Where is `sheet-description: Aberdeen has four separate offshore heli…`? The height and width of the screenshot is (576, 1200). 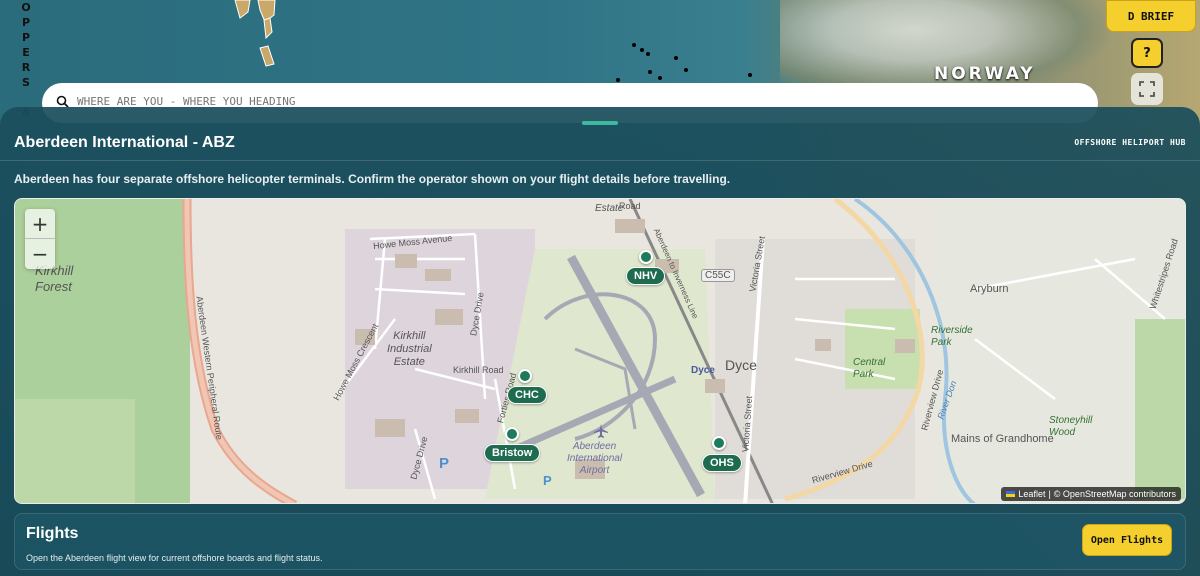 sheet-description: Aberdeen has four separate offshore heli… is located at coordinates (372, 179).